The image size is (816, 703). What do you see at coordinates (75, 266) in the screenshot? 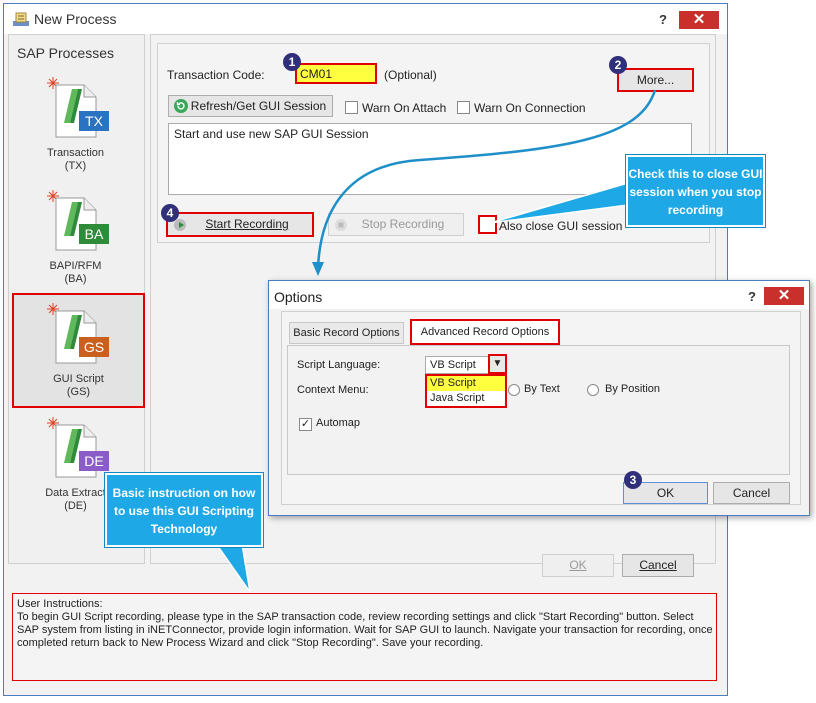
I see `sidebar-item-label: BAPI/RFM` at bounding box center [75, 266].